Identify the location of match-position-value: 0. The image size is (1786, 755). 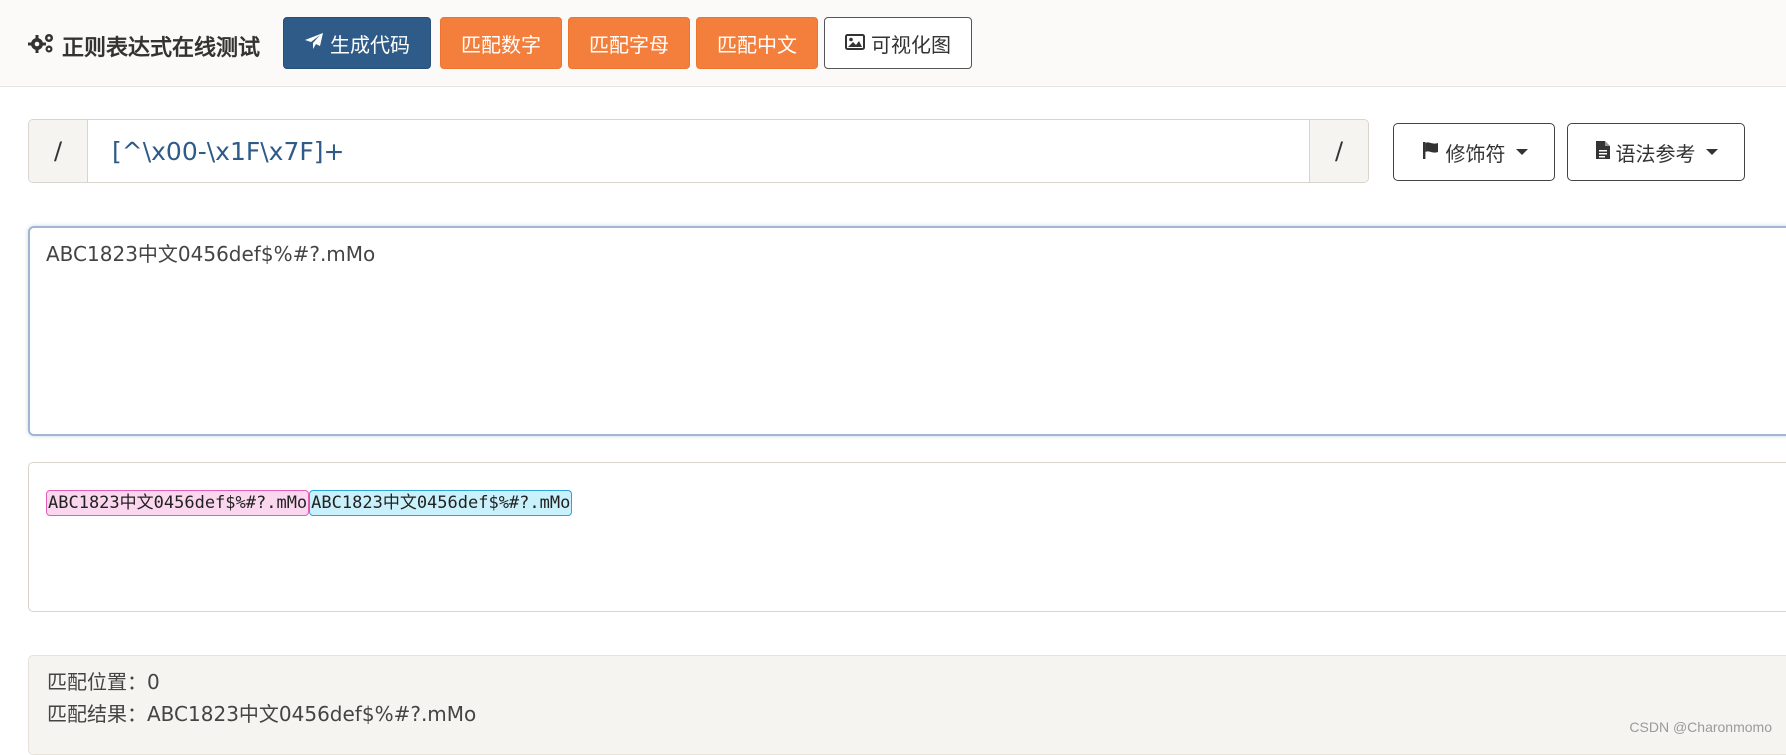
(153, 682).